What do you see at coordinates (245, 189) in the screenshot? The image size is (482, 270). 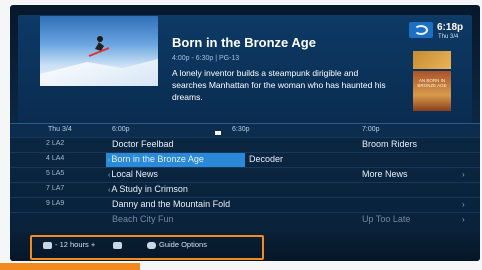 I see `guide-row: 7 LA7 ‹A Study in Crimson` at bounding box center [245, 189].